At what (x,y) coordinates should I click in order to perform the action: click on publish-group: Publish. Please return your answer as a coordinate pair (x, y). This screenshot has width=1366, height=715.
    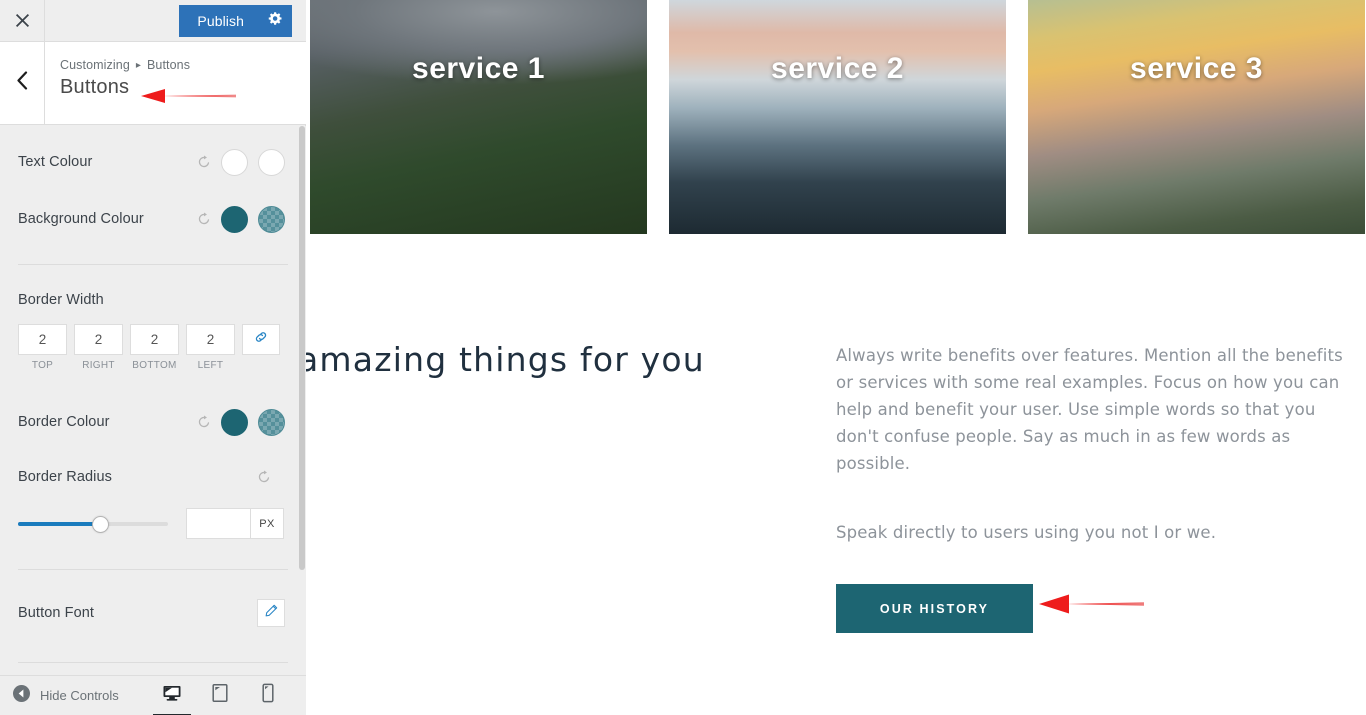
    Looking at the image, I should click on (242, 21).